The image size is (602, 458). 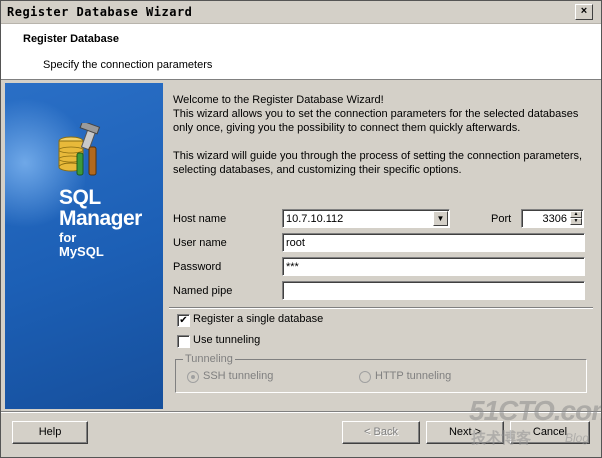 I want to click on single-db-checkbox: ✔, so click(x=183, y=320).